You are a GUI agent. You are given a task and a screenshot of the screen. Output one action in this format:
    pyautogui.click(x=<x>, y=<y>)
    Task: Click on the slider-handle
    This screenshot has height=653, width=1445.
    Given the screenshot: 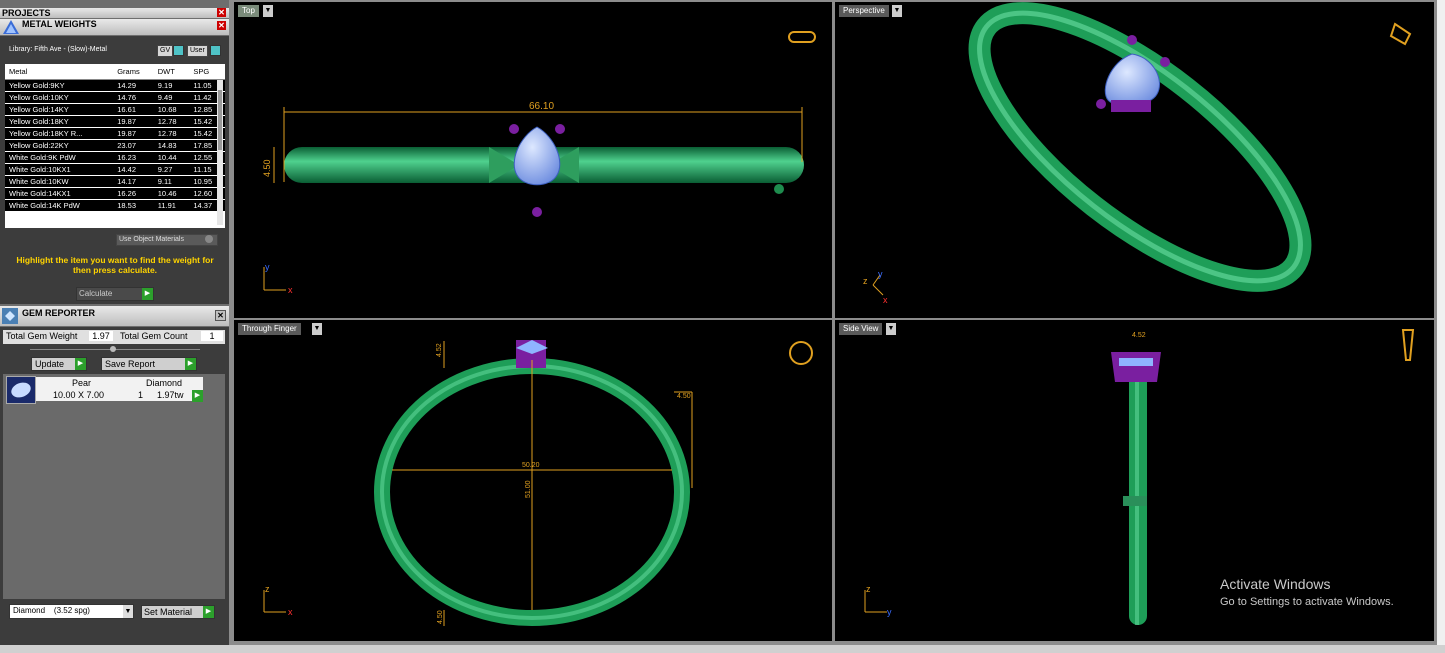 What is the action you would take?
    pyautogui.click(x=113, y=349)
    